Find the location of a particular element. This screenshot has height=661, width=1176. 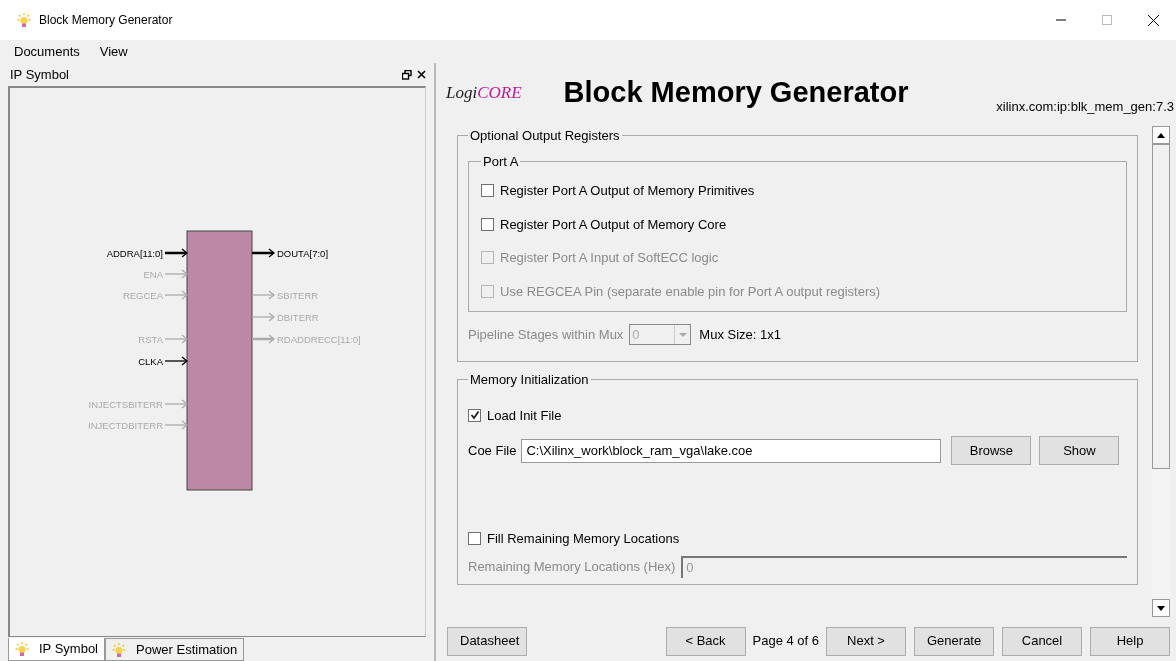

ip-identifier: xilinx.com:ip:blk_mem_gen:7.3 is located at coordinates (1085, 106).